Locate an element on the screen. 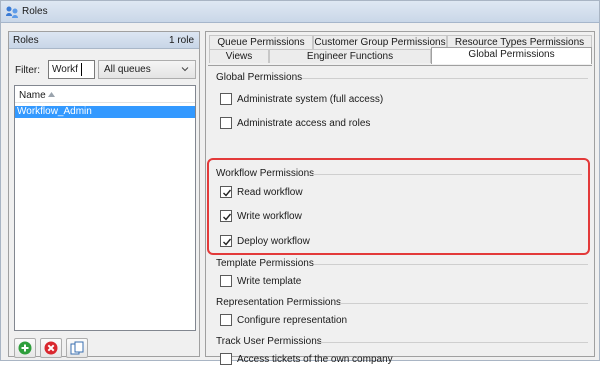 This screenshot has height=367, width=600. section-track-user-permissions: Track User Permissions is located at coordinates (269, 341).